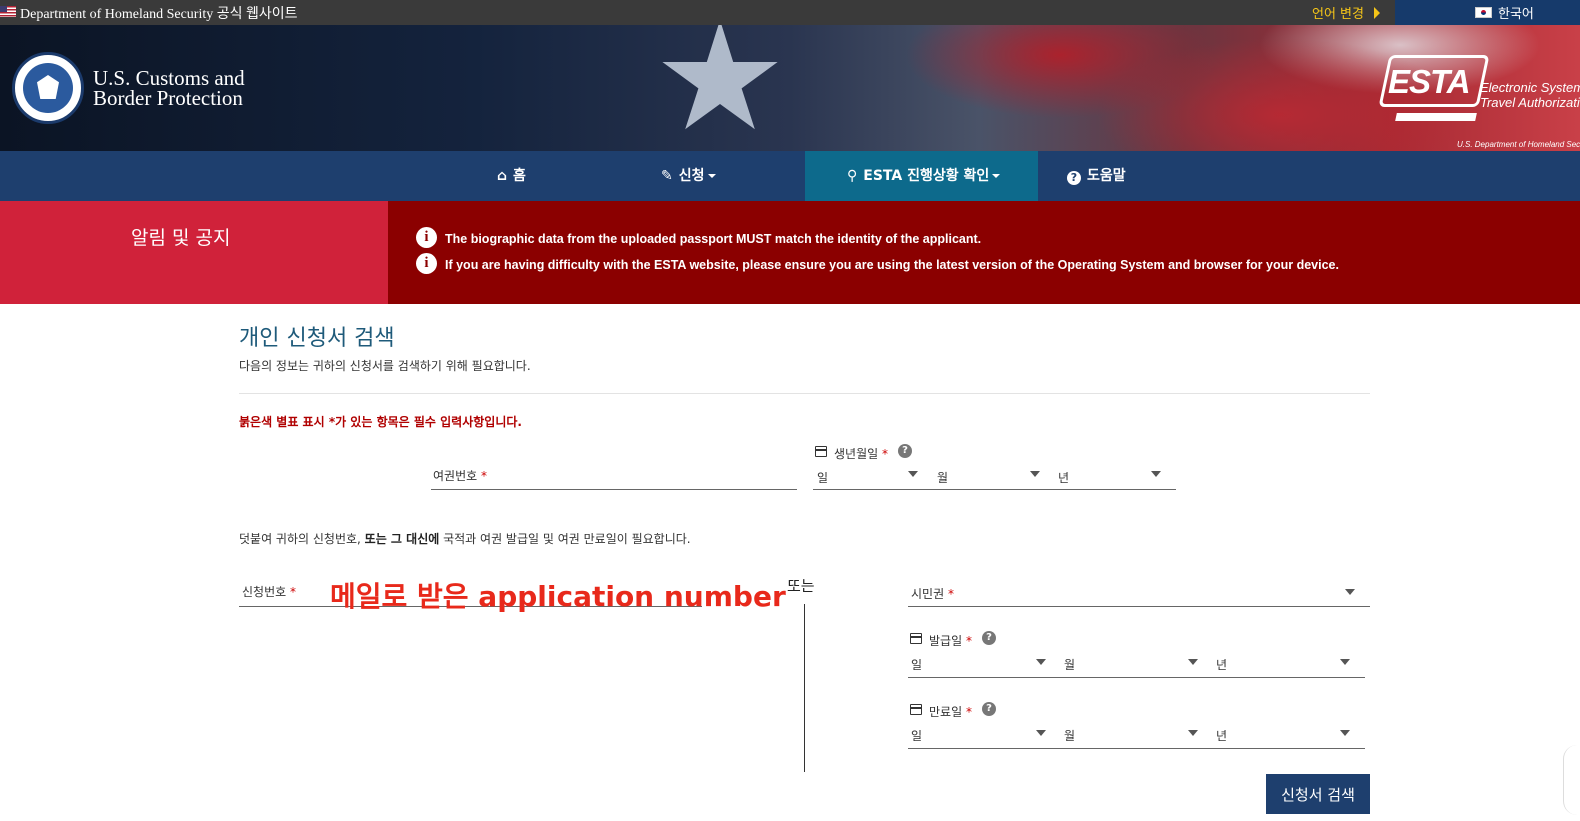 The height and width of the screenshot is (821, 1580). I want to click on issue-month-select: 월, so click(1069, 664).